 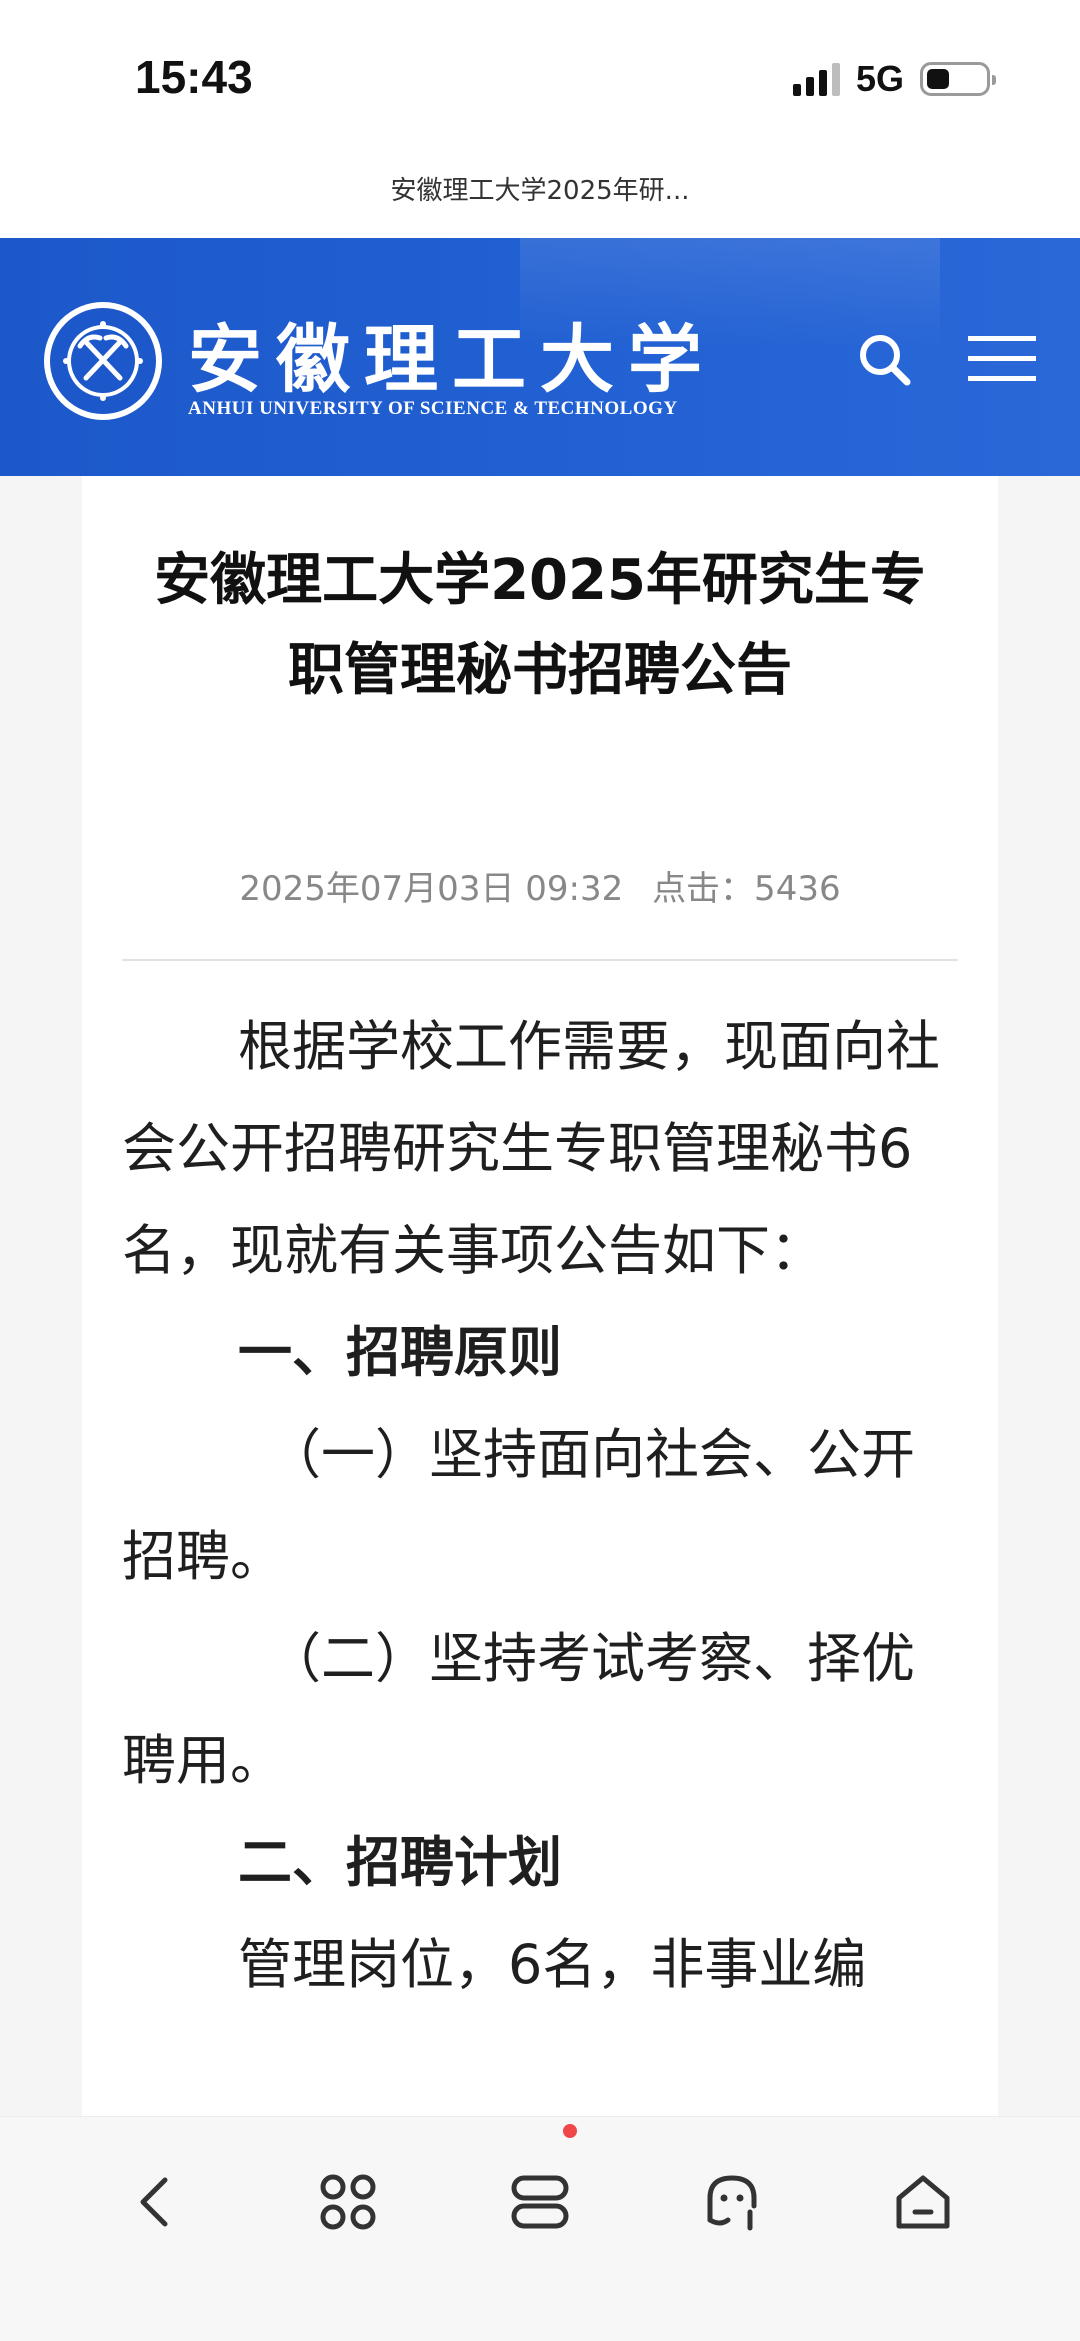 What do you see at coordinates (400, 1352) in the screenshot?
I see `section-heading-principles: 一、招聘原则` at bounding box center [400, 1352].